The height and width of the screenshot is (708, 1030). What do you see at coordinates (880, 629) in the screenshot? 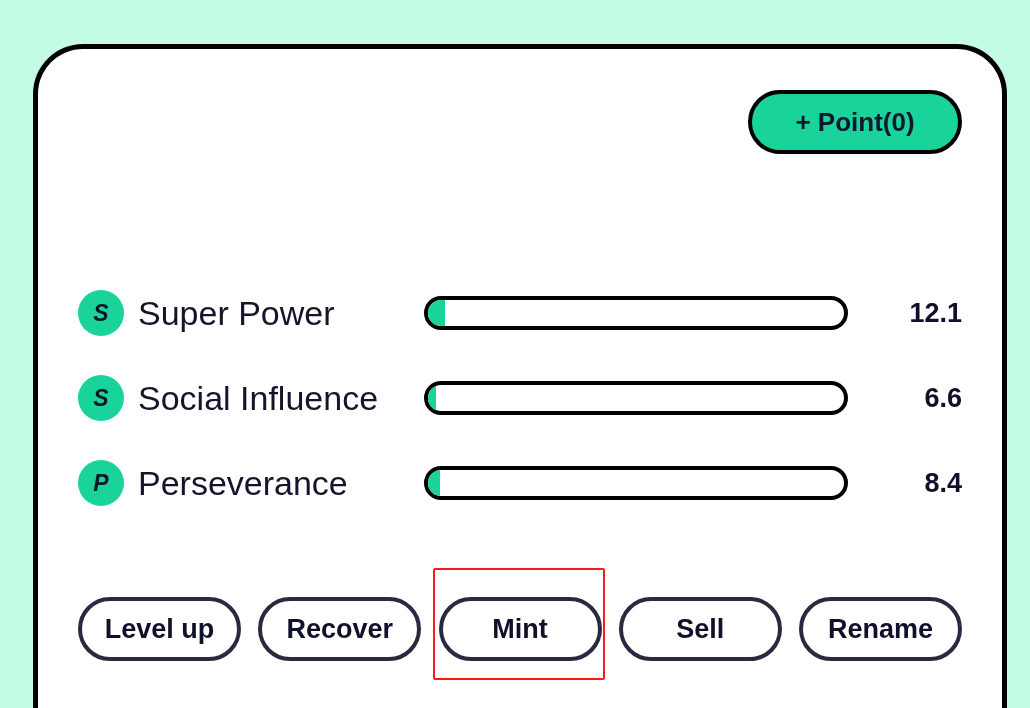
I see `action-button: Rename` at bounding box center [880, 629].